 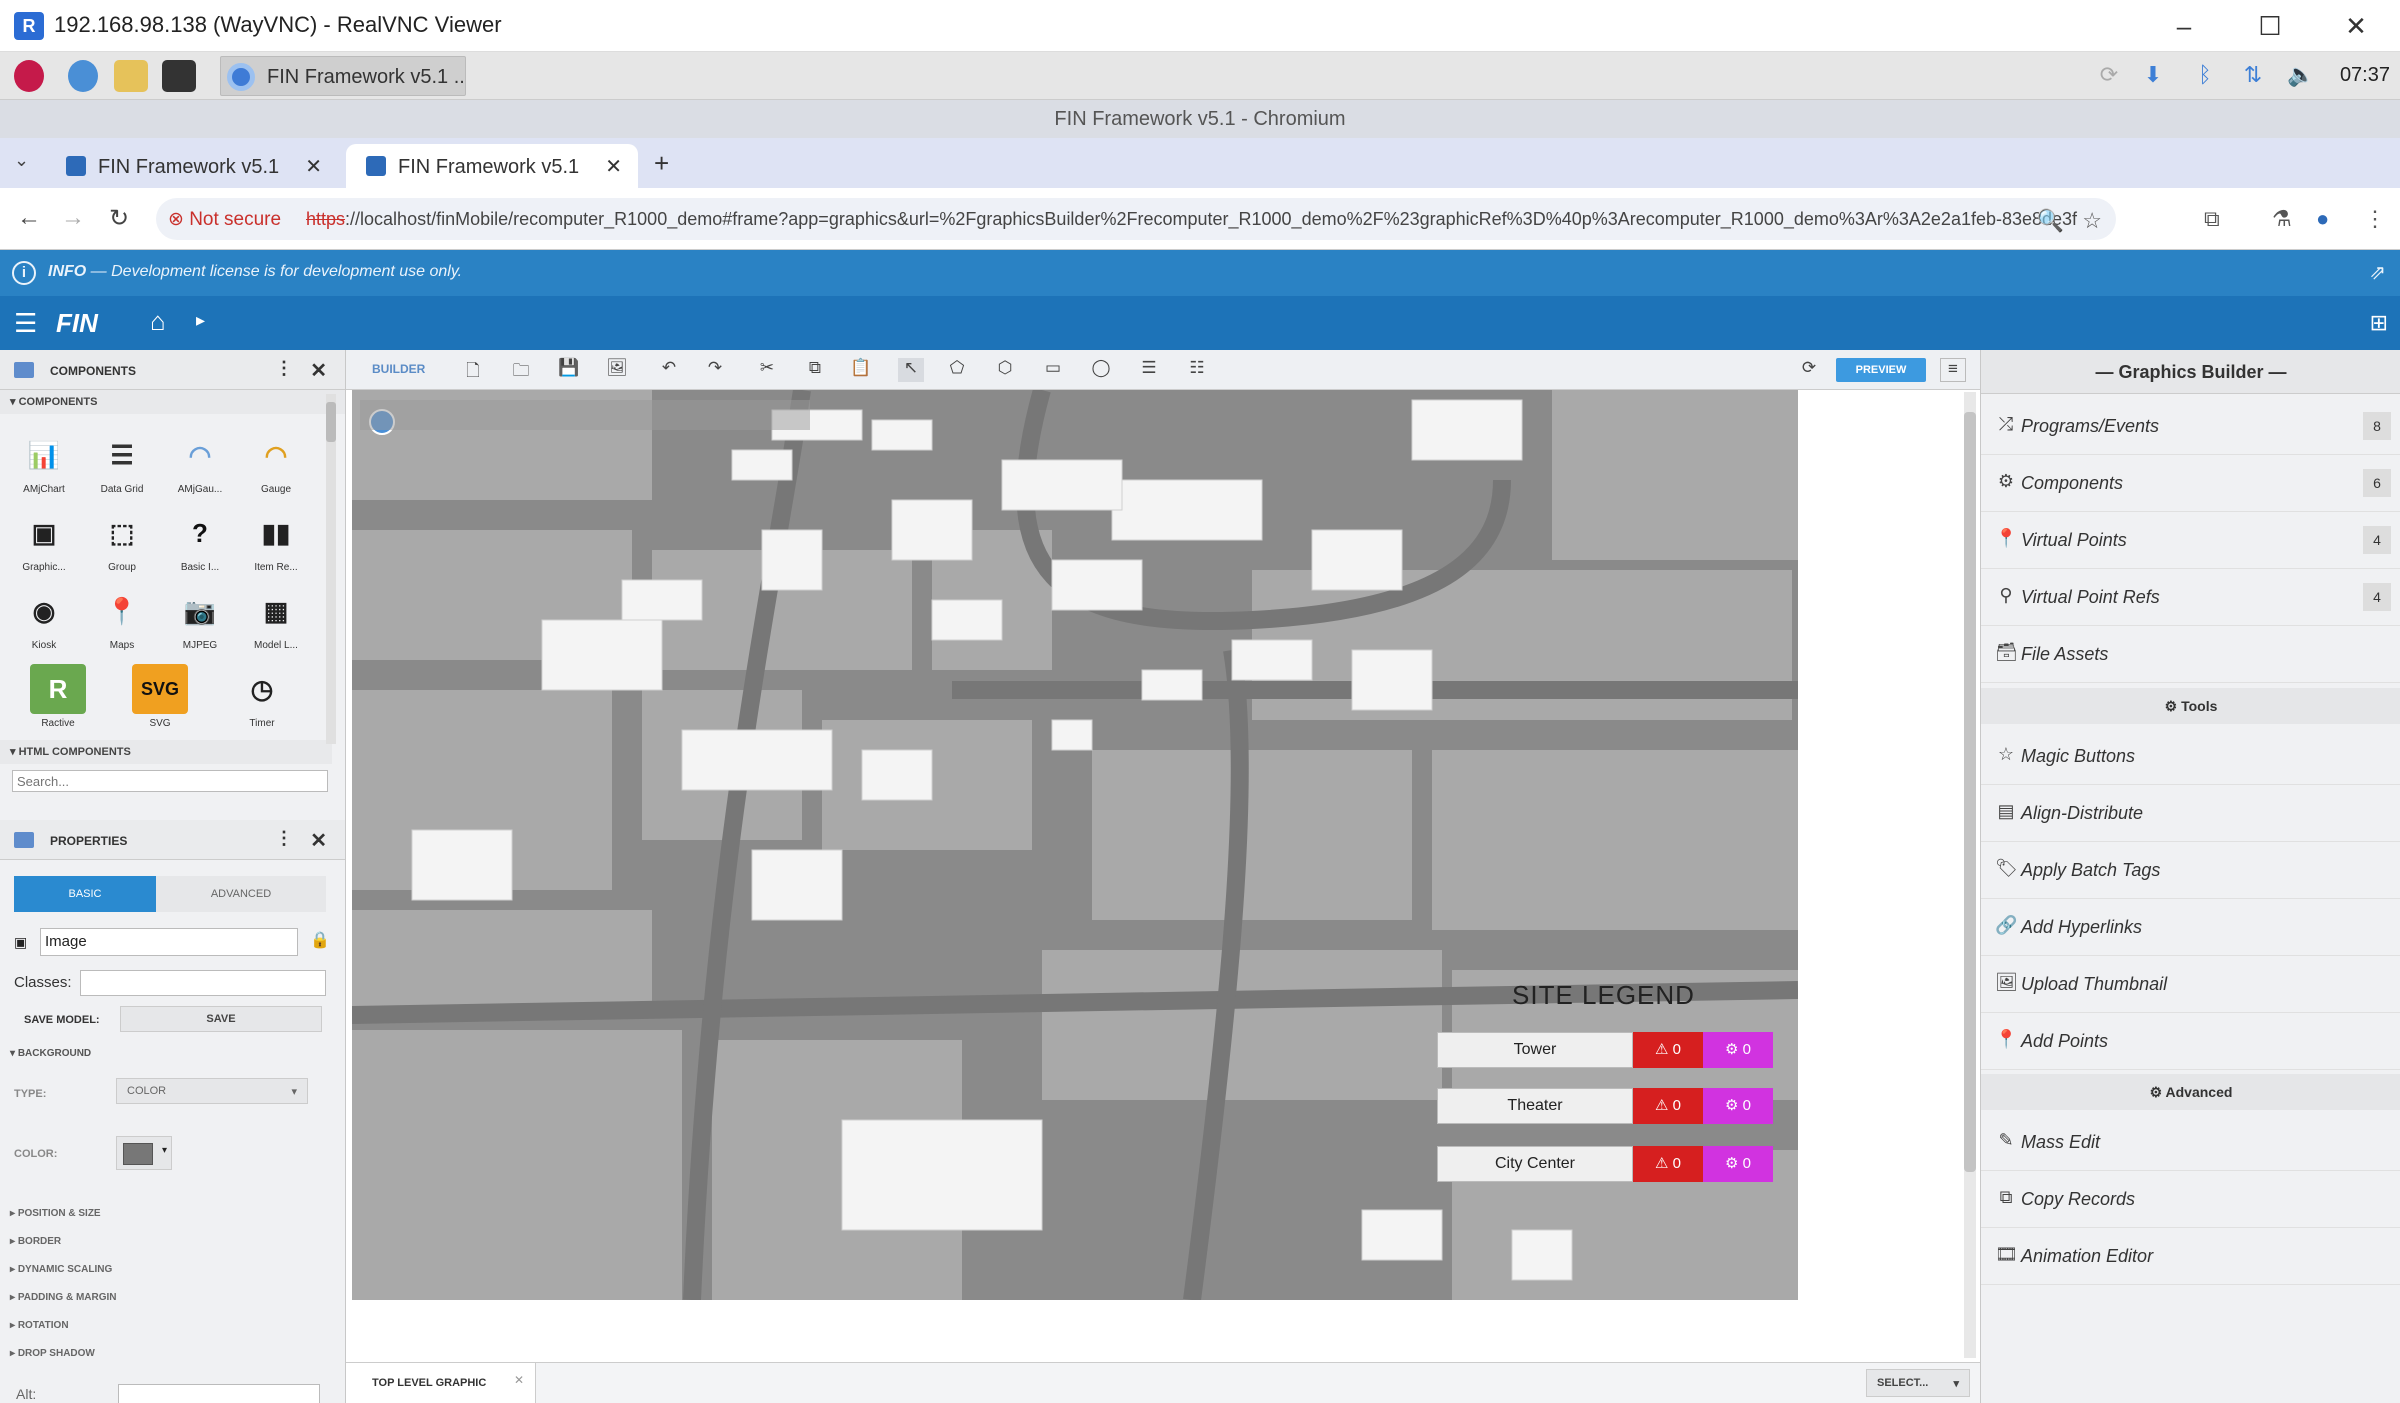 I want to click on rectangle-icon: ▭, so click(x=1053, y=370).